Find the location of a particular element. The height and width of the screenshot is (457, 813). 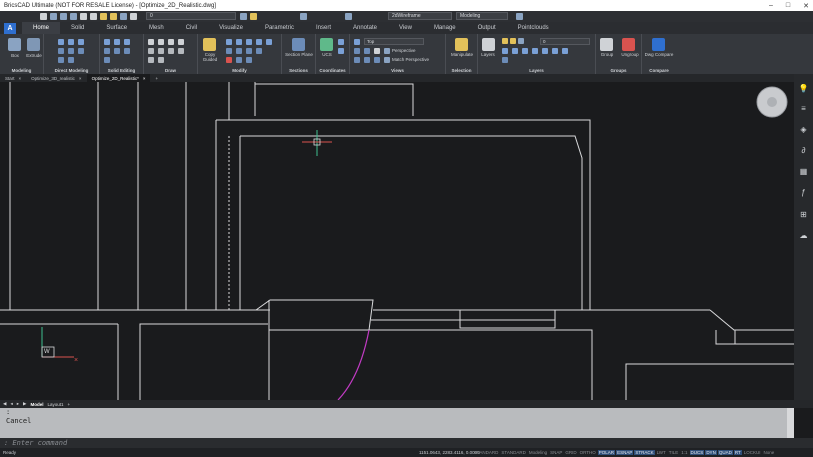

visual-style-dropdown: 2dWireframe is located at coordinates (420, 16).